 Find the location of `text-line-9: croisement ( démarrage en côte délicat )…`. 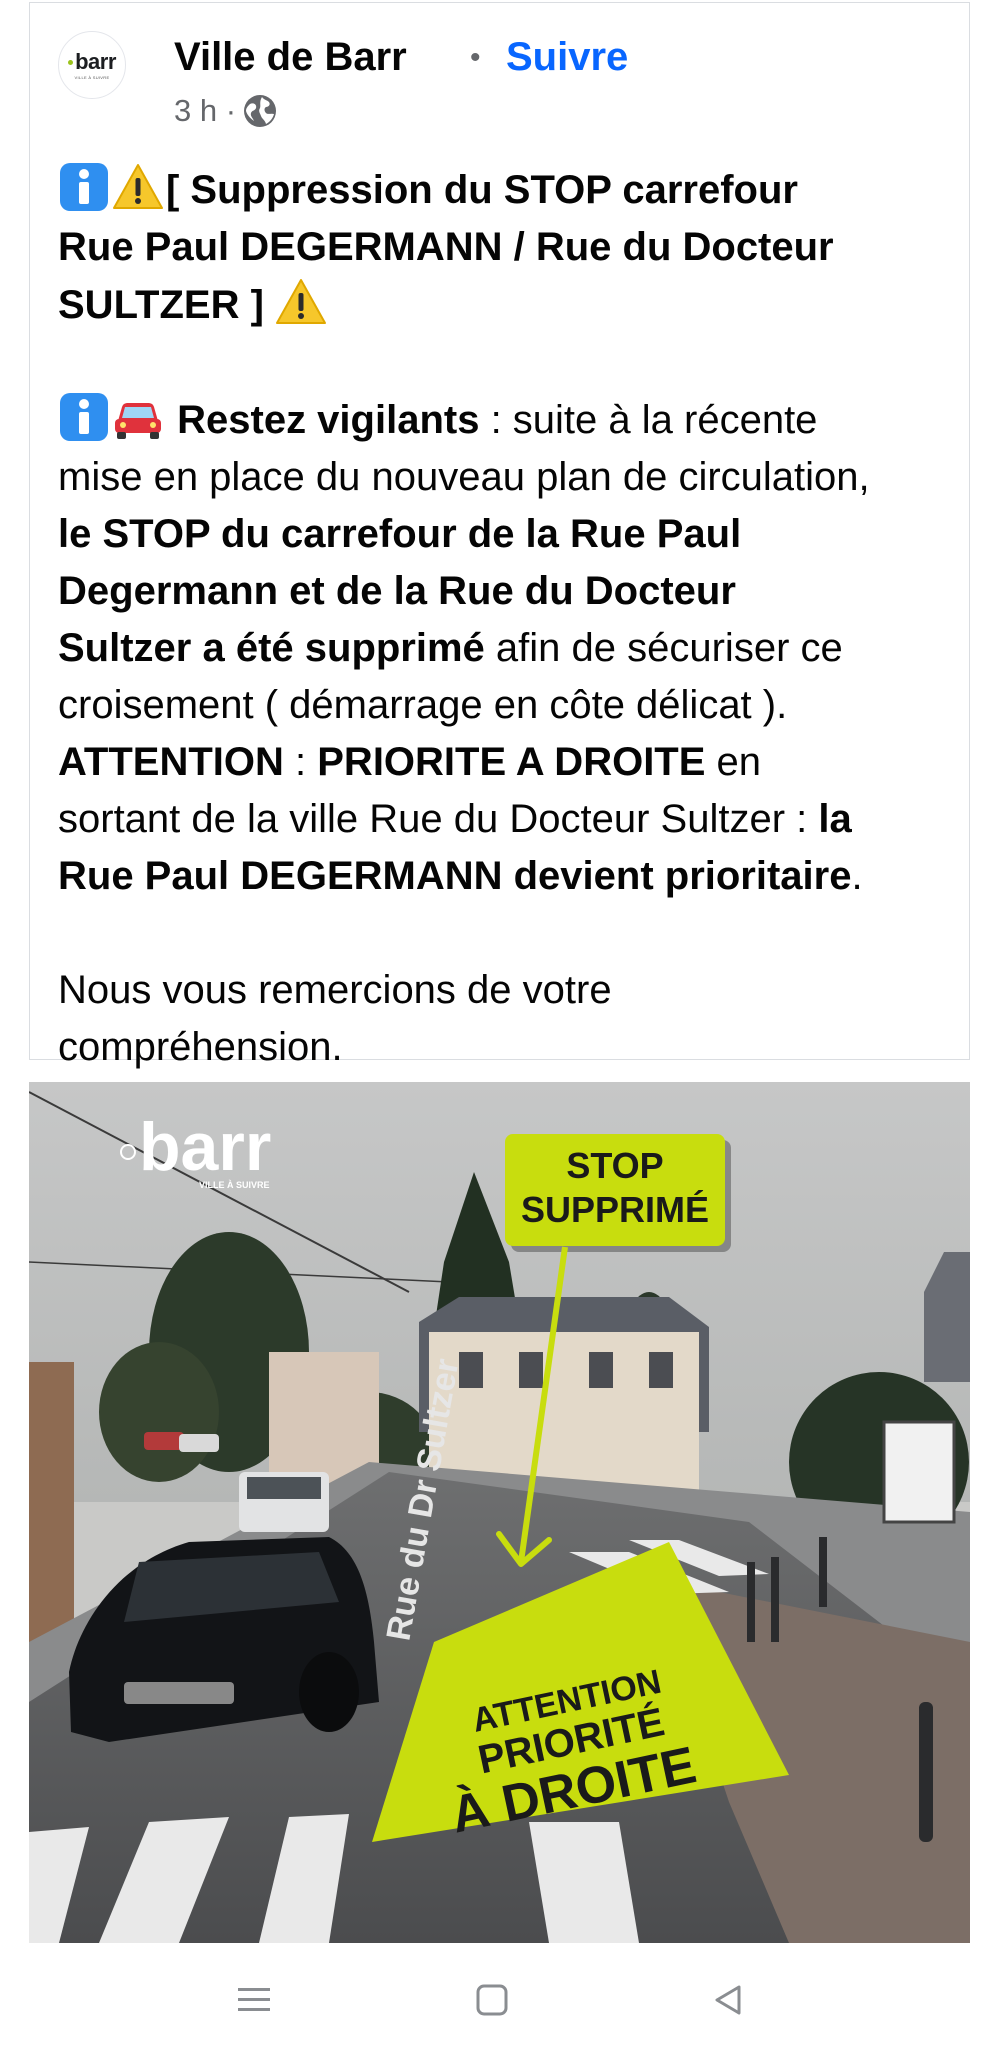

text-line-9: croisement ( démarrage en côte délicat )… is located at coordinates (423, 705).